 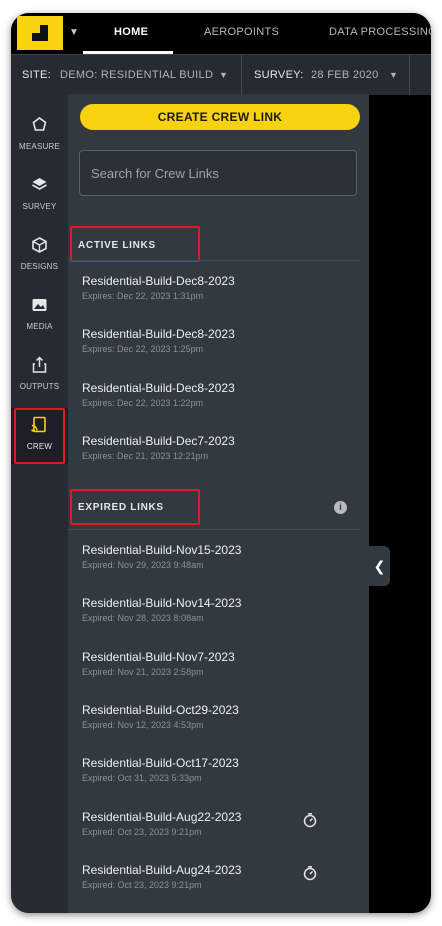 What do you see at coordinates (241, 32) in the screenshot?
I see `tab-aeropoints: AEROPOINTS` at bounding box center [241, 32].